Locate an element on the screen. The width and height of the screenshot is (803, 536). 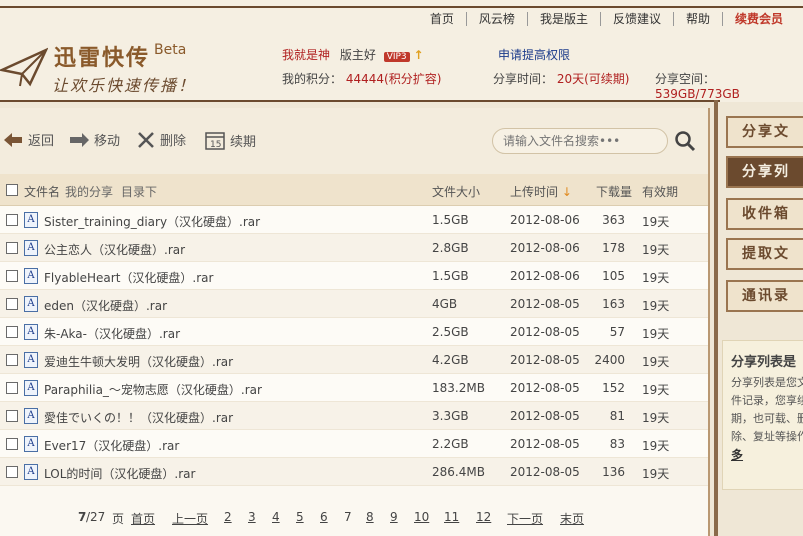
upgrade-arrow-icon: ↑ is located at coordinates (418, 55).